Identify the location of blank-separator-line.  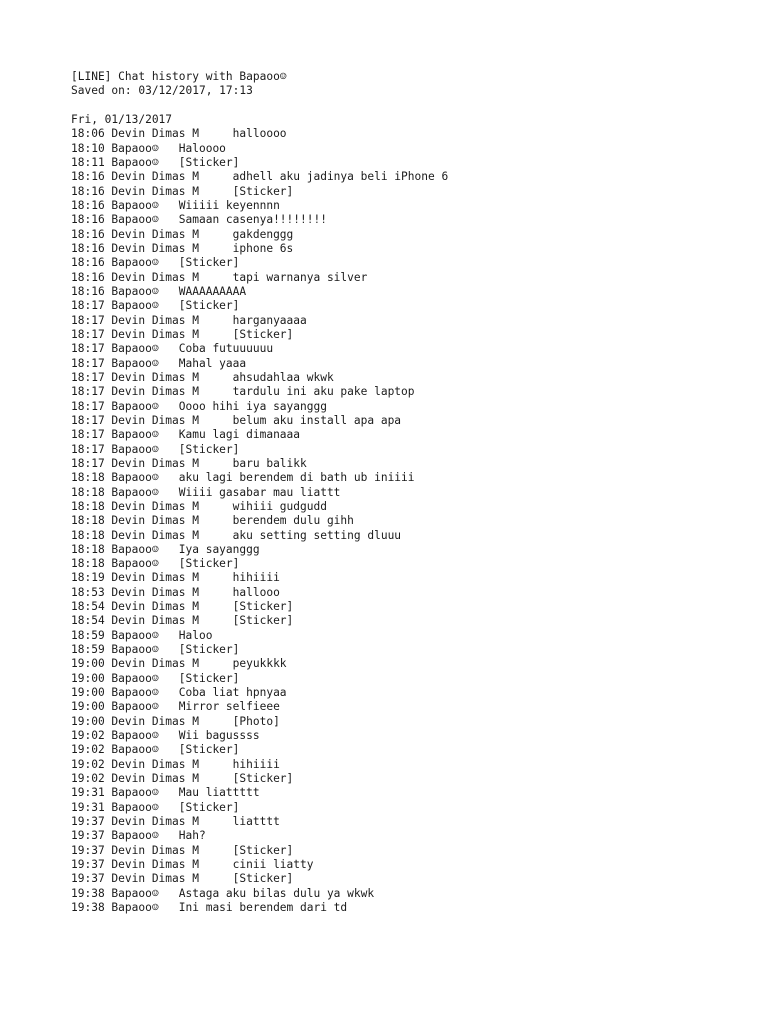
(409, 106).